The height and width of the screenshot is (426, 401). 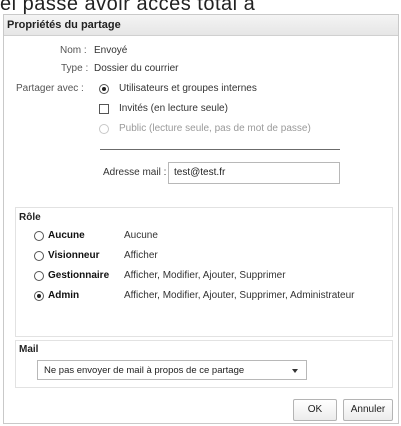 I want to click on share-guests-label: Invités (en lecture seule), so click(x=173, y=108).